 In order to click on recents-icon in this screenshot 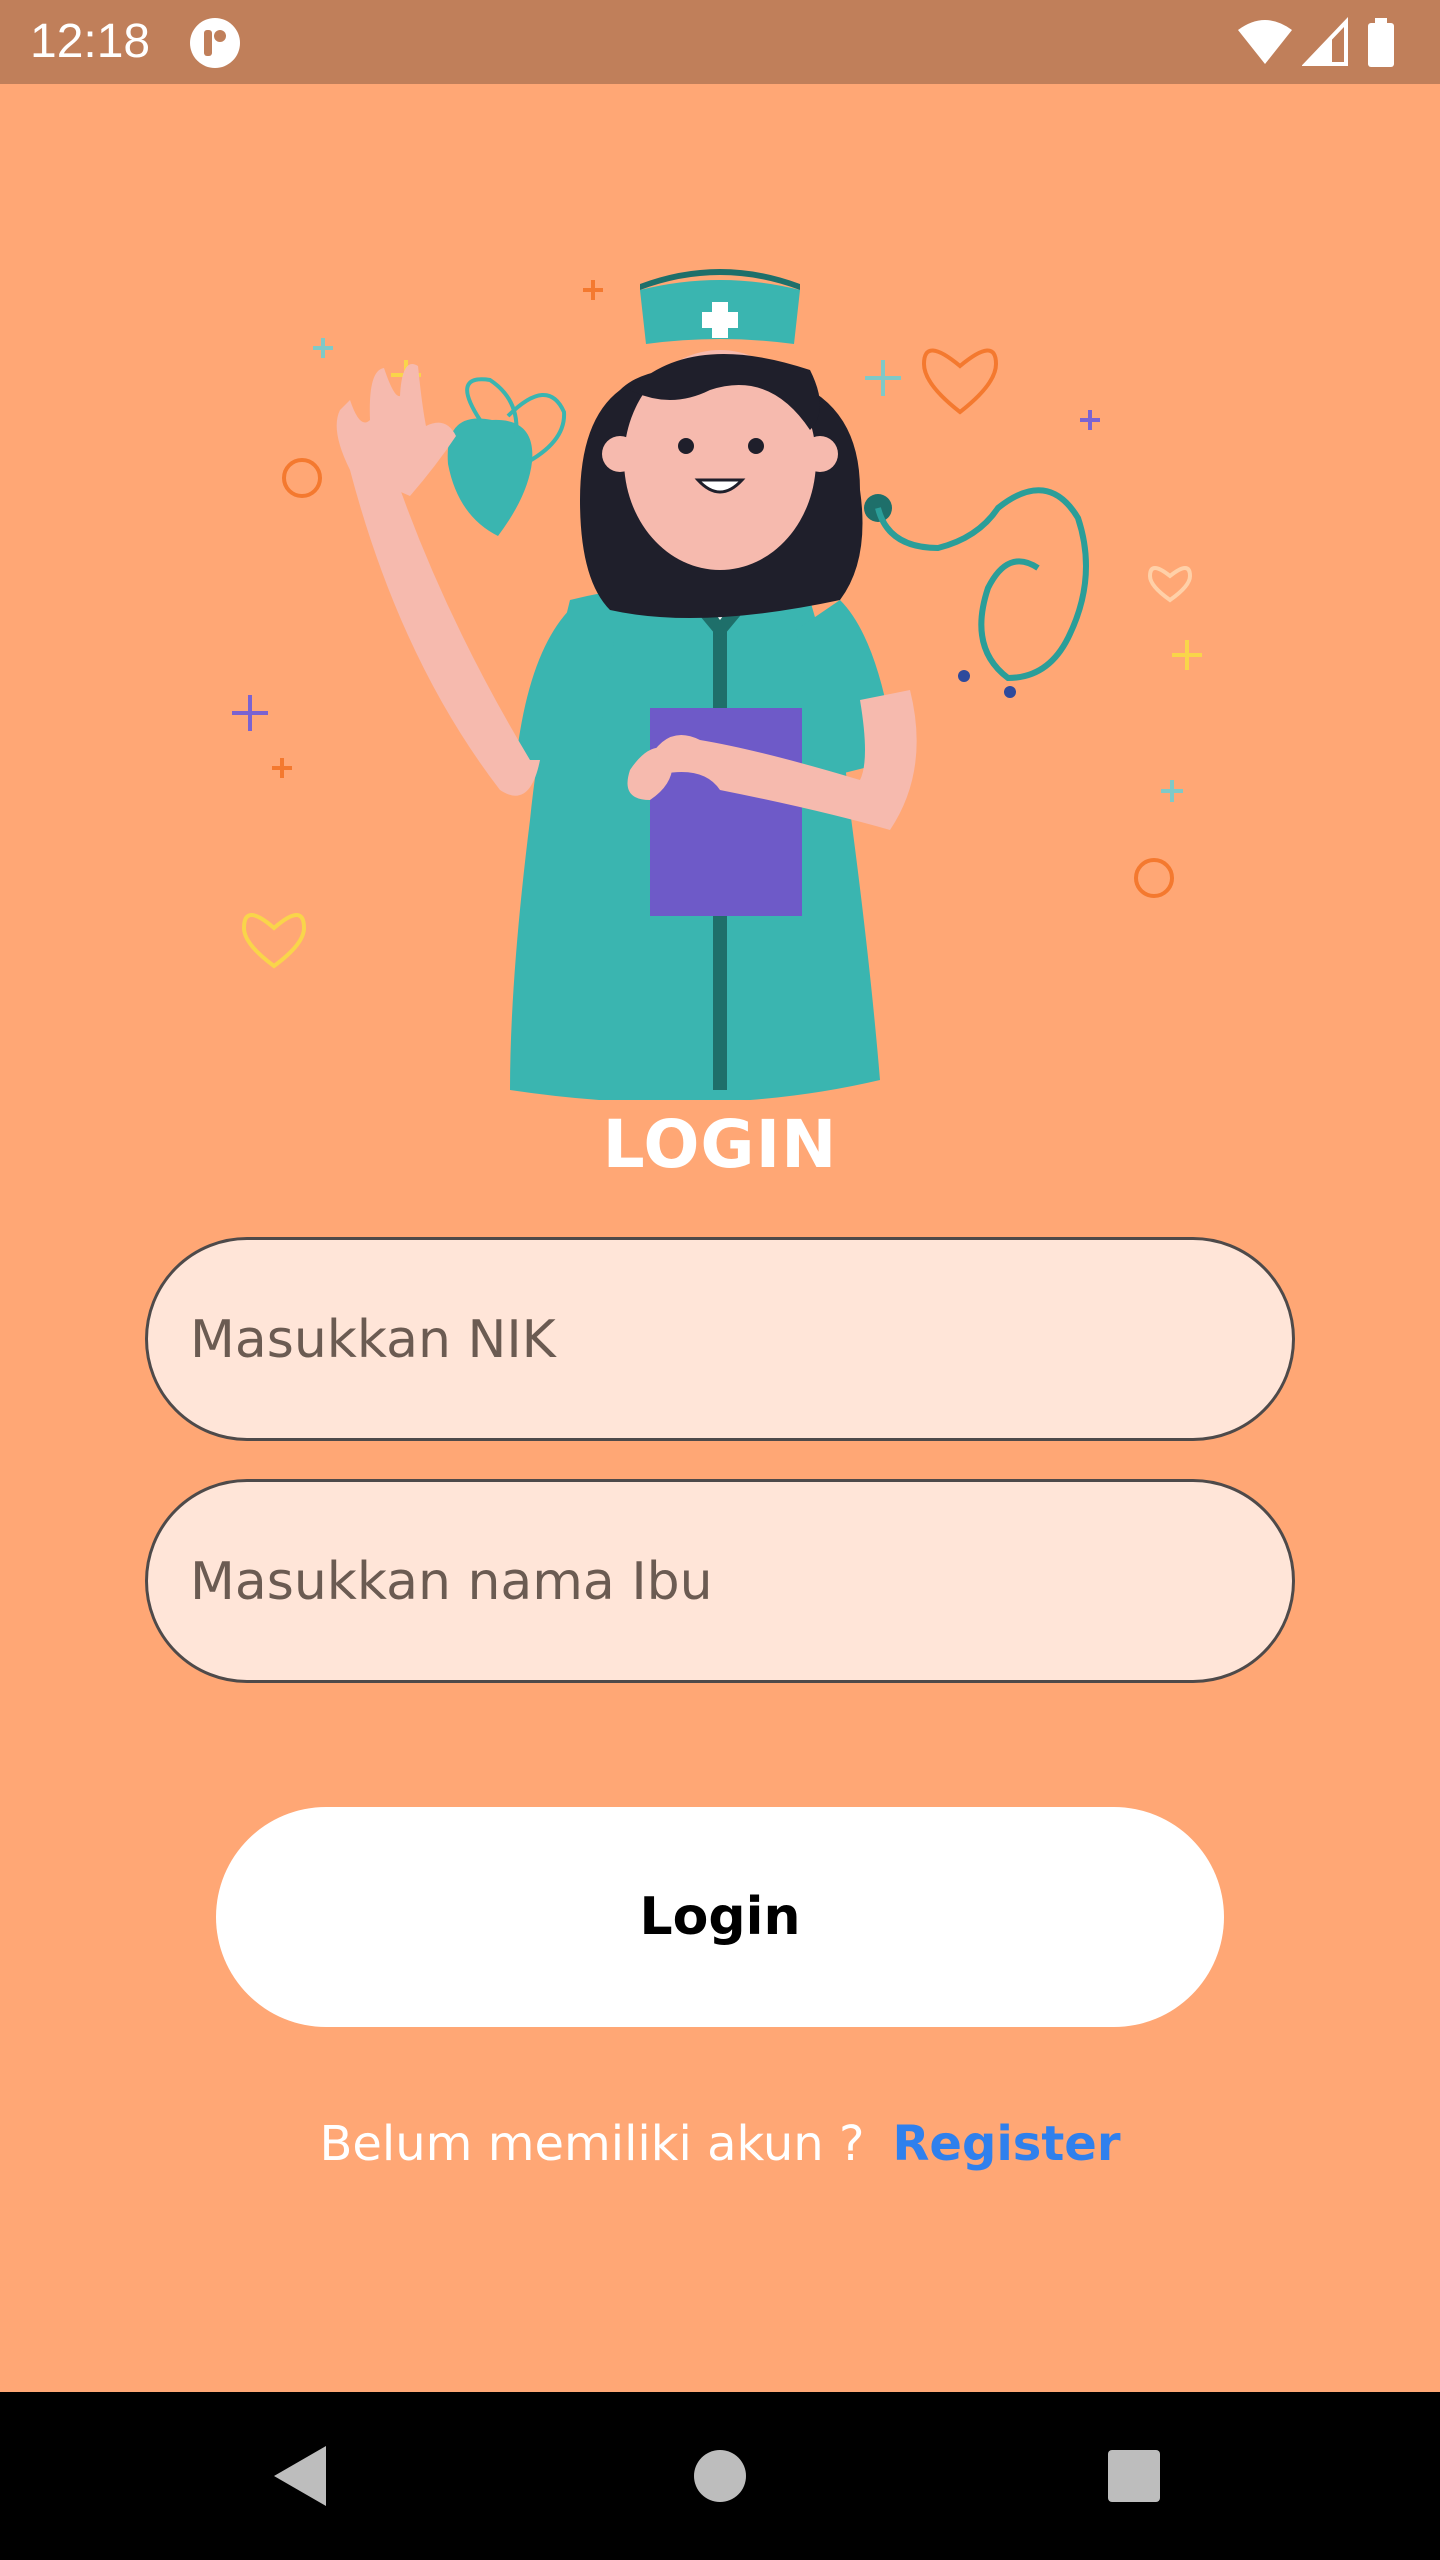, I will do `click(1134, 2476)`.